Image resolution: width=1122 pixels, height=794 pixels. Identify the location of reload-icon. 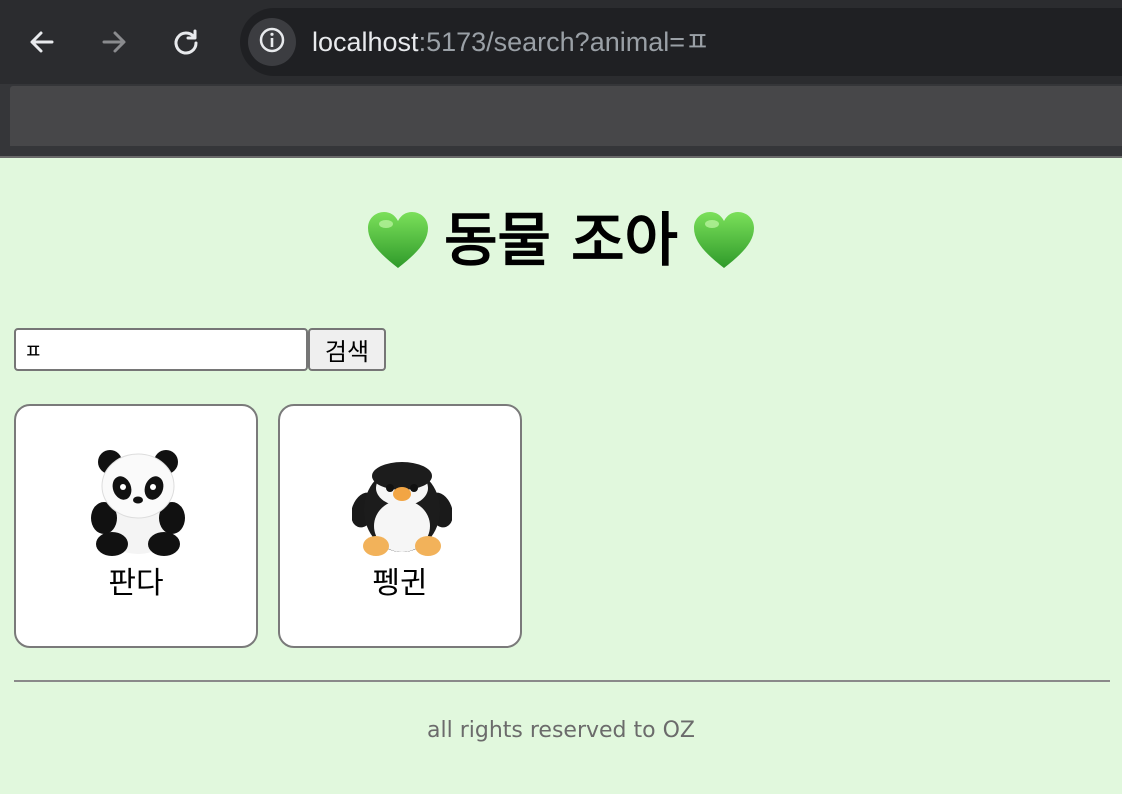
(186, 42).